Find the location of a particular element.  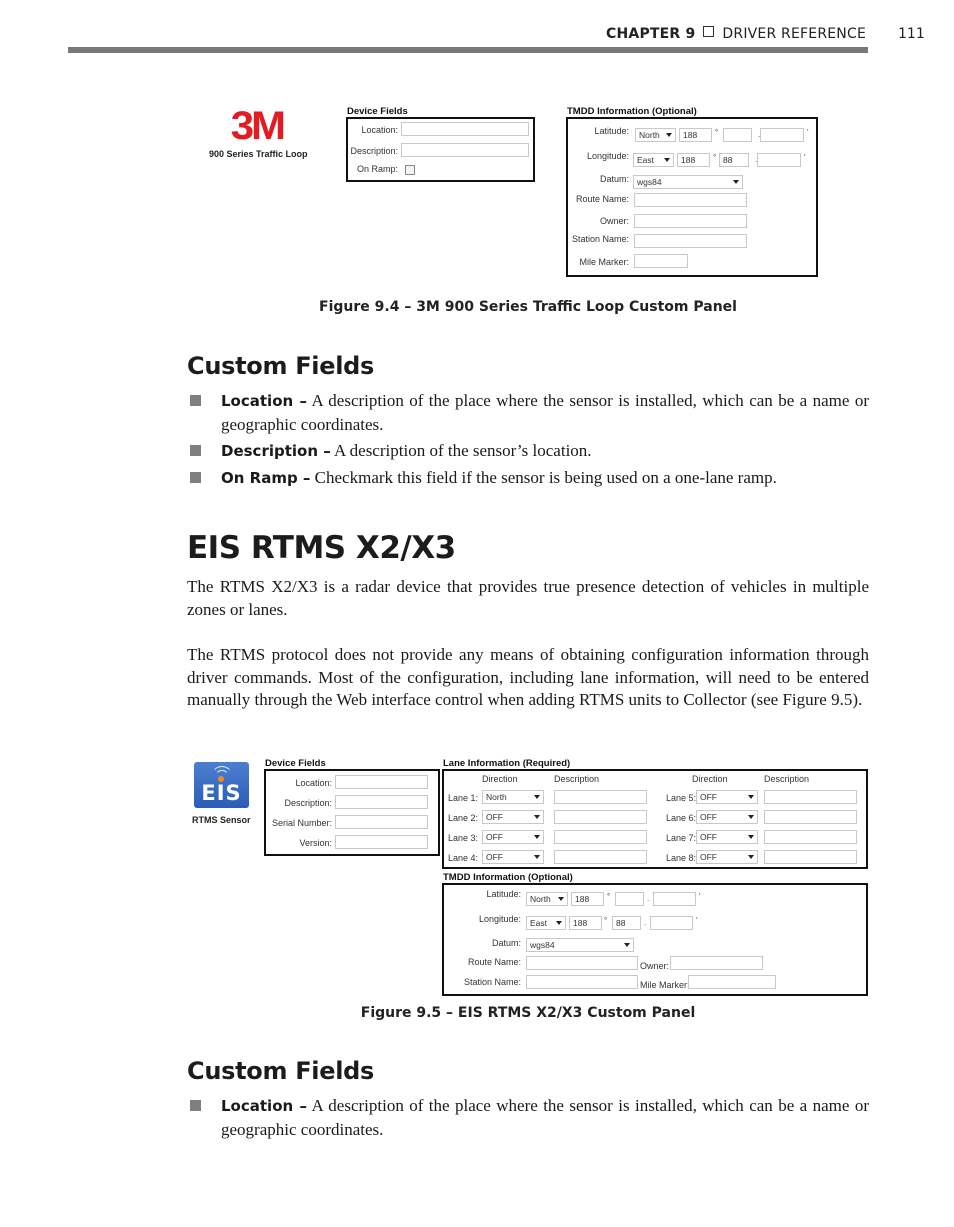

chapter-label: CHAPTER 9 DRIVER REFERENCE is located at coordinates (736, 34).